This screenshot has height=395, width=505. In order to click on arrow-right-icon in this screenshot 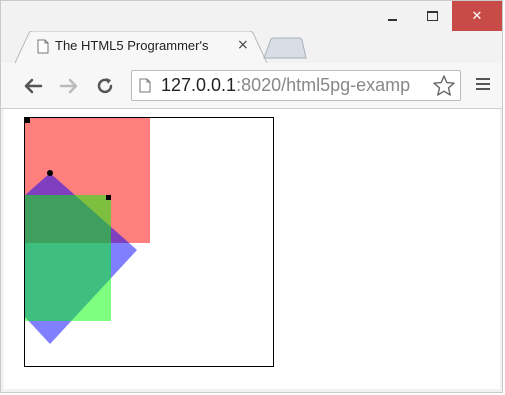, I will do `click(68, 86)`.